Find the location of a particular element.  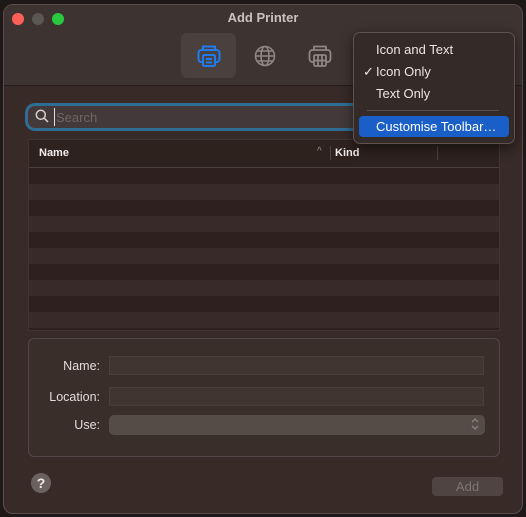

globe-icon is located at coordinates (264, 55).